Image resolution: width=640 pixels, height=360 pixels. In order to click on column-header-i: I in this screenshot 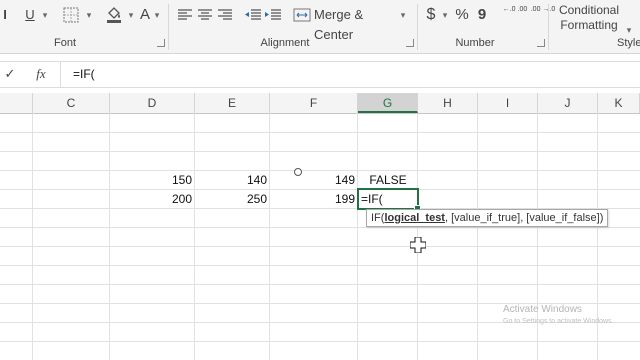, I will do `click(508, 103)`.